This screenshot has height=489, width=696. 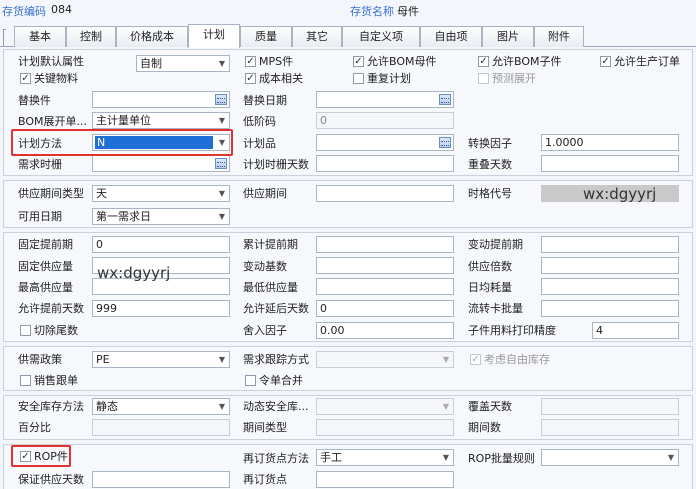 What do you see at coordinates (161, 193) in the screenshot?
I see `supply-period-type-select: 天 ▼` at bounding box center [161, 193].